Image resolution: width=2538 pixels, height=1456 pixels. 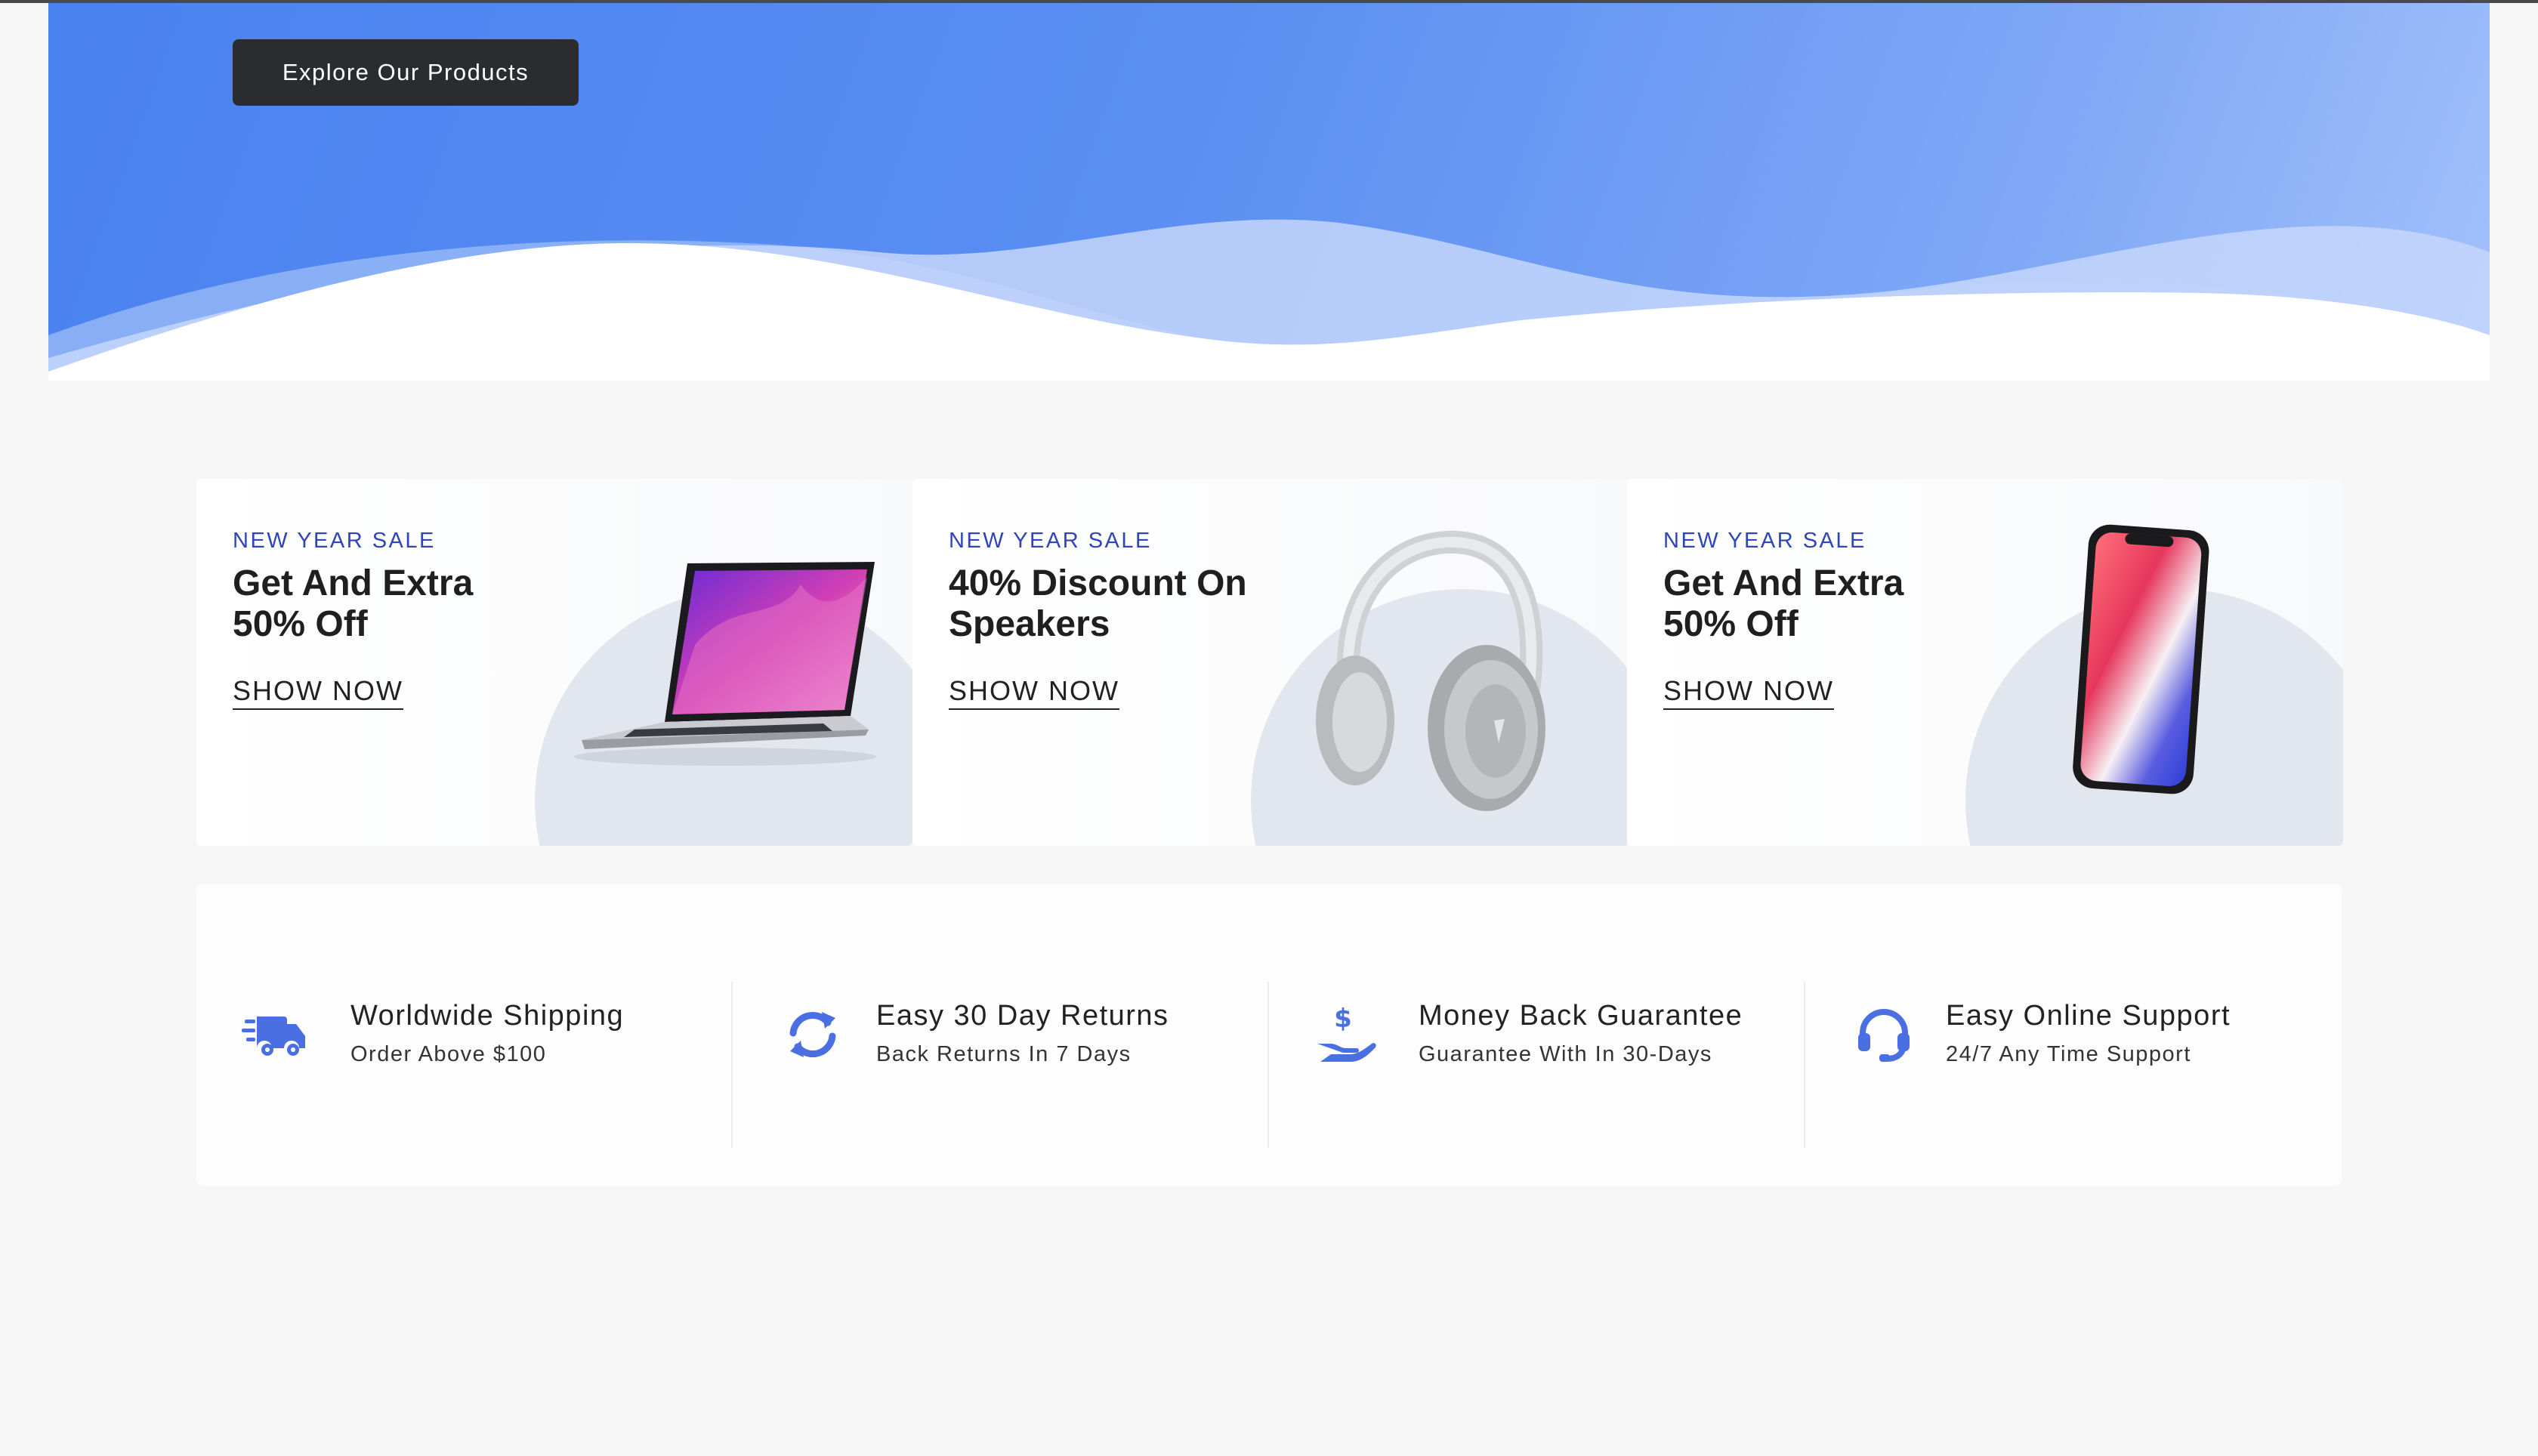 I want to click on feature-subtitle: Order Above $100, so click(x=448, y=1054).